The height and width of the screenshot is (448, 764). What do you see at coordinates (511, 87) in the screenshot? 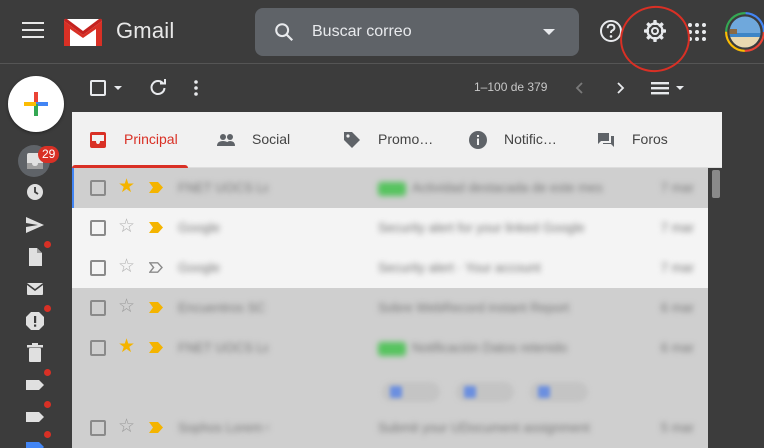
I see `pagination-text: 1–100 de 379` at bounding box center [511, 87].